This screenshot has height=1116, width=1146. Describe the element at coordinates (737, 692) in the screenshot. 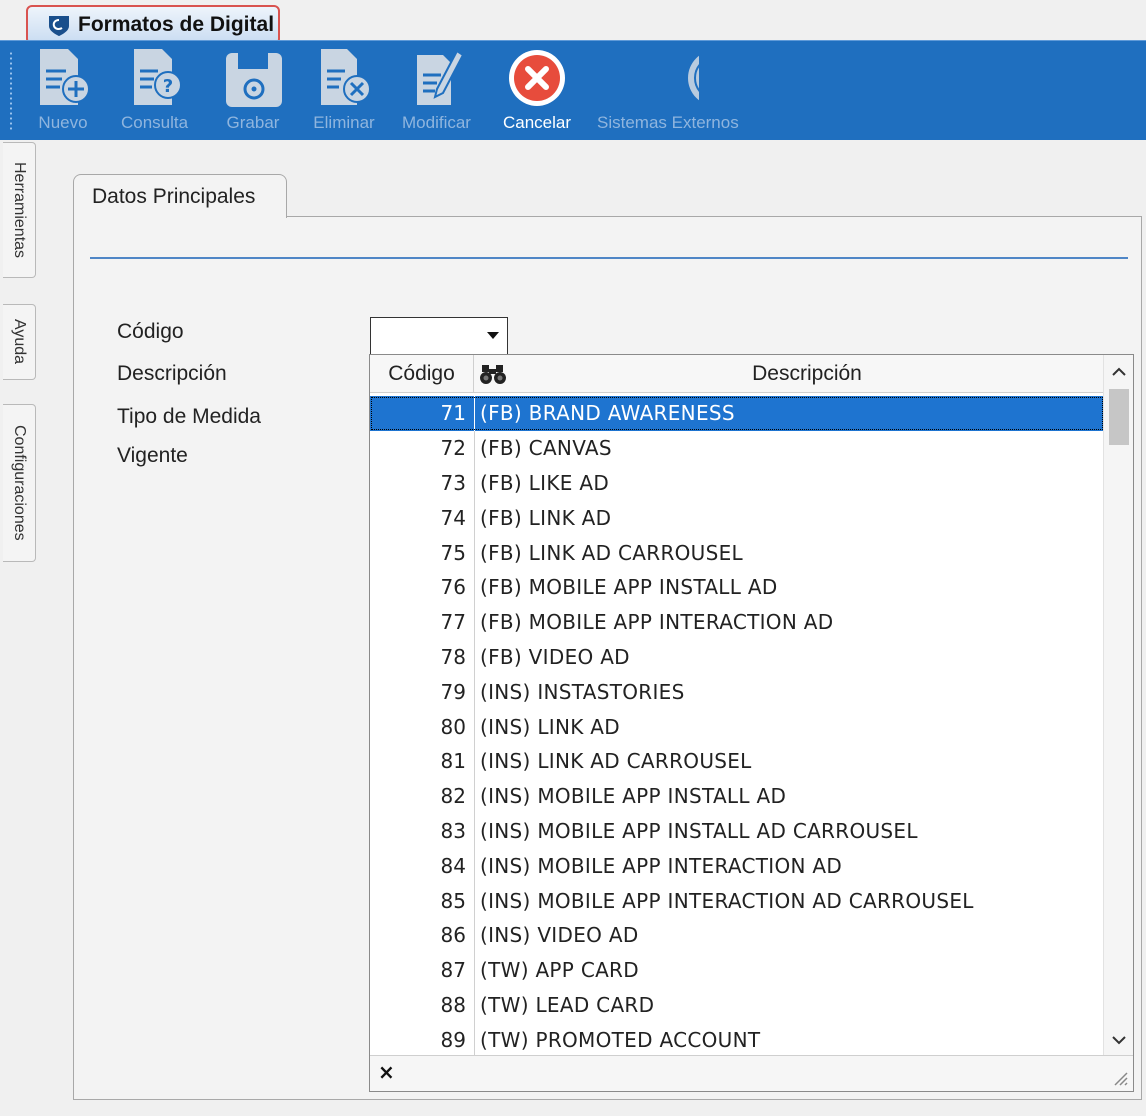

I see `table-row: 79 (INS) INSTASTORIES` at that location.